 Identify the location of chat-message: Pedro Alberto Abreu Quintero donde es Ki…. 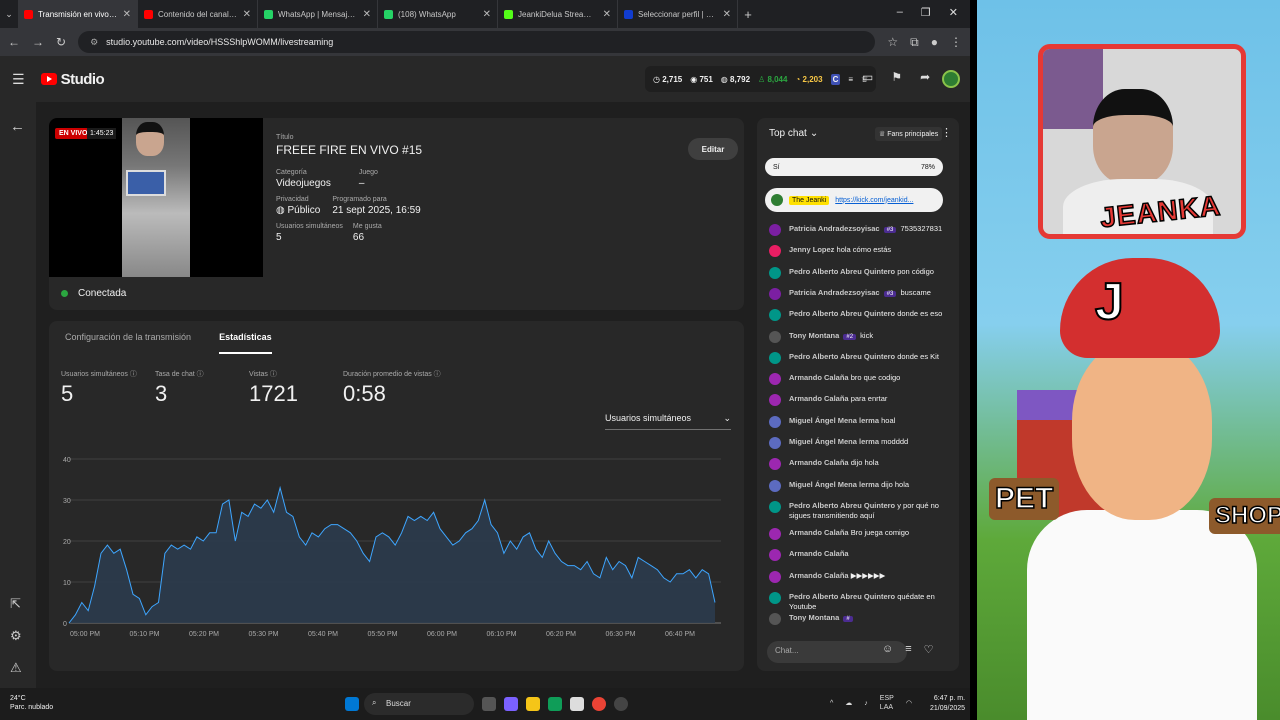
(859, 357).